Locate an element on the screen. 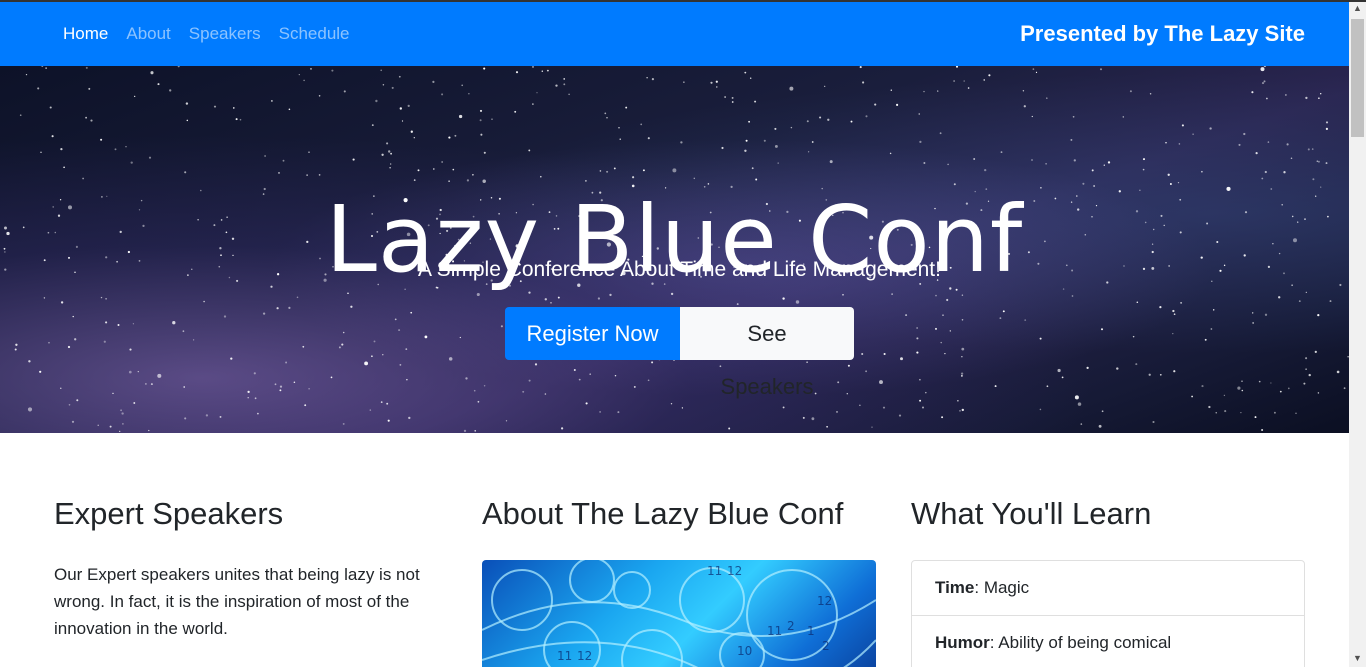 The image size is (1366, 667). learn-term: Humor is located at coordinates (962, 642).